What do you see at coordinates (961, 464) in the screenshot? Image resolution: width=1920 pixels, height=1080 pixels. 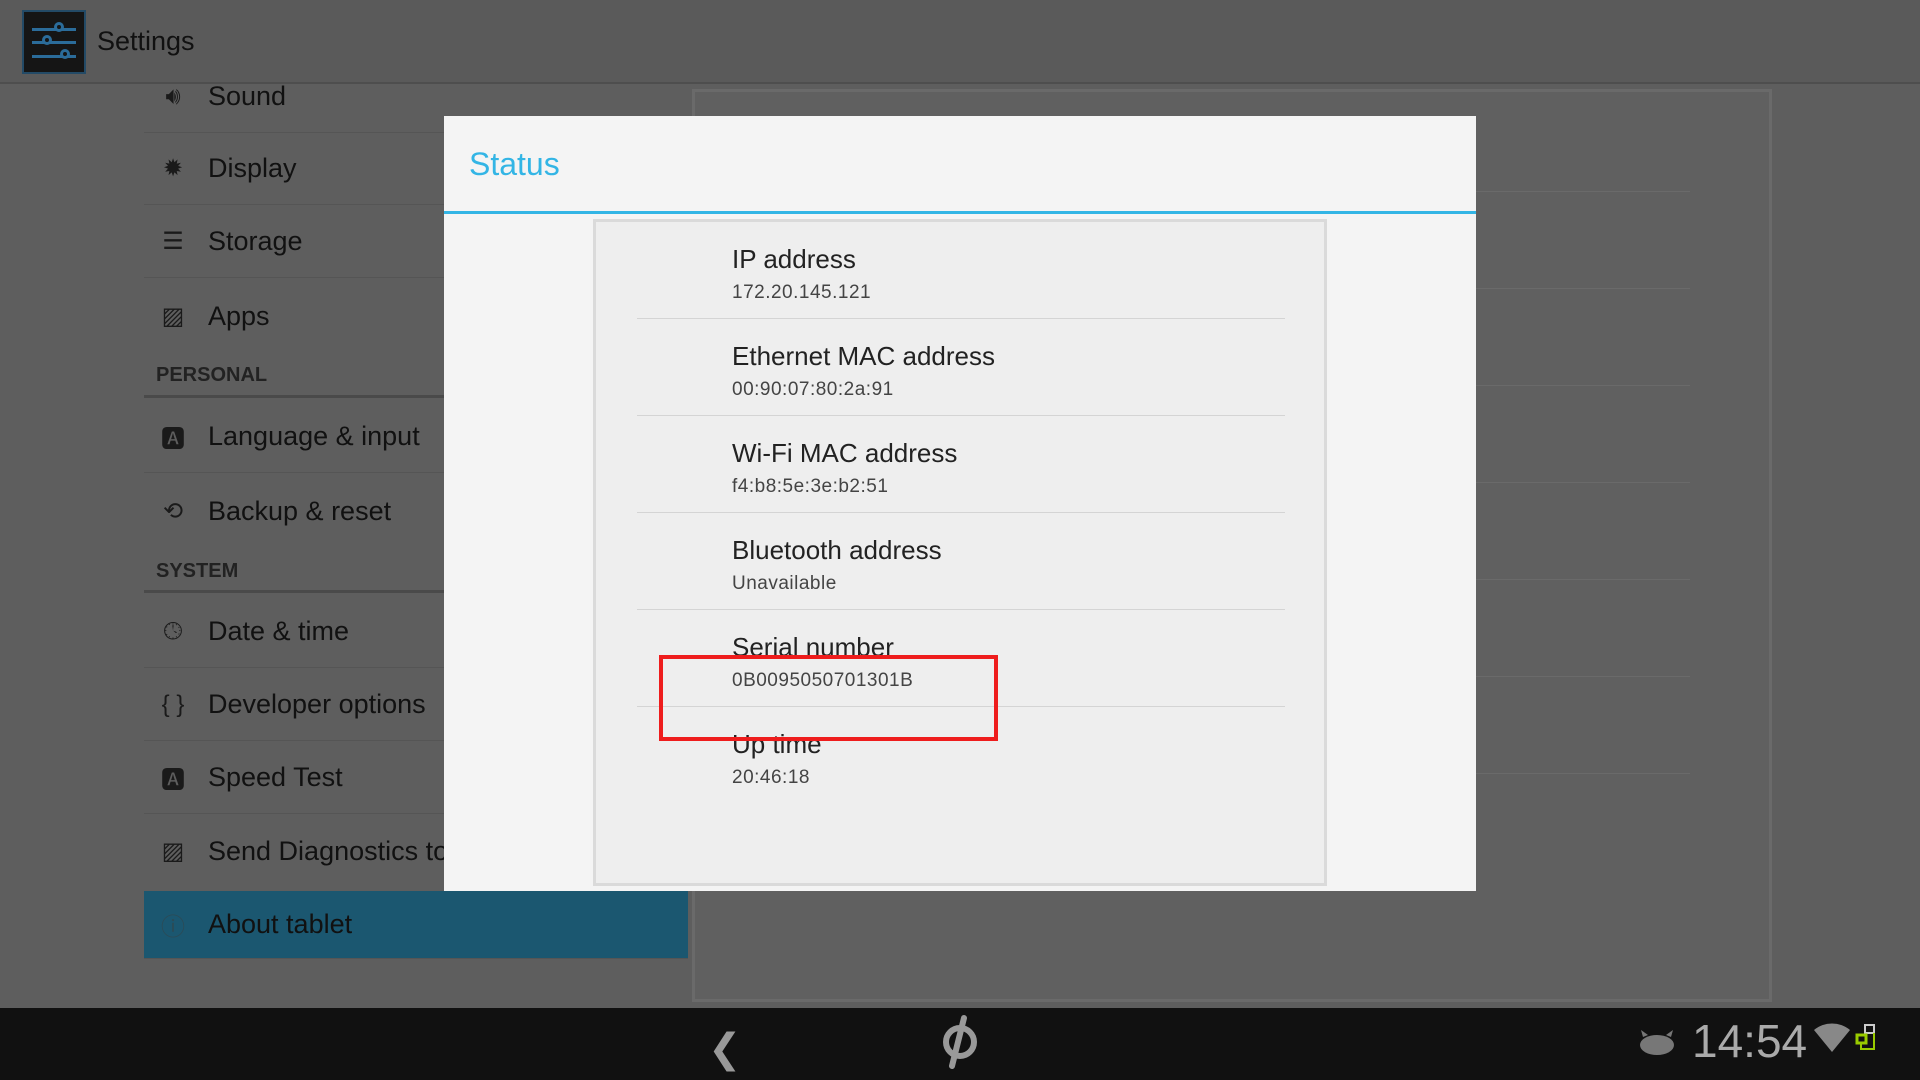 I see `status-item-wifi-mac: Wi-Fi MAC address f4:b8:5e:3e:b2:51` at bounding box center [961, 464].